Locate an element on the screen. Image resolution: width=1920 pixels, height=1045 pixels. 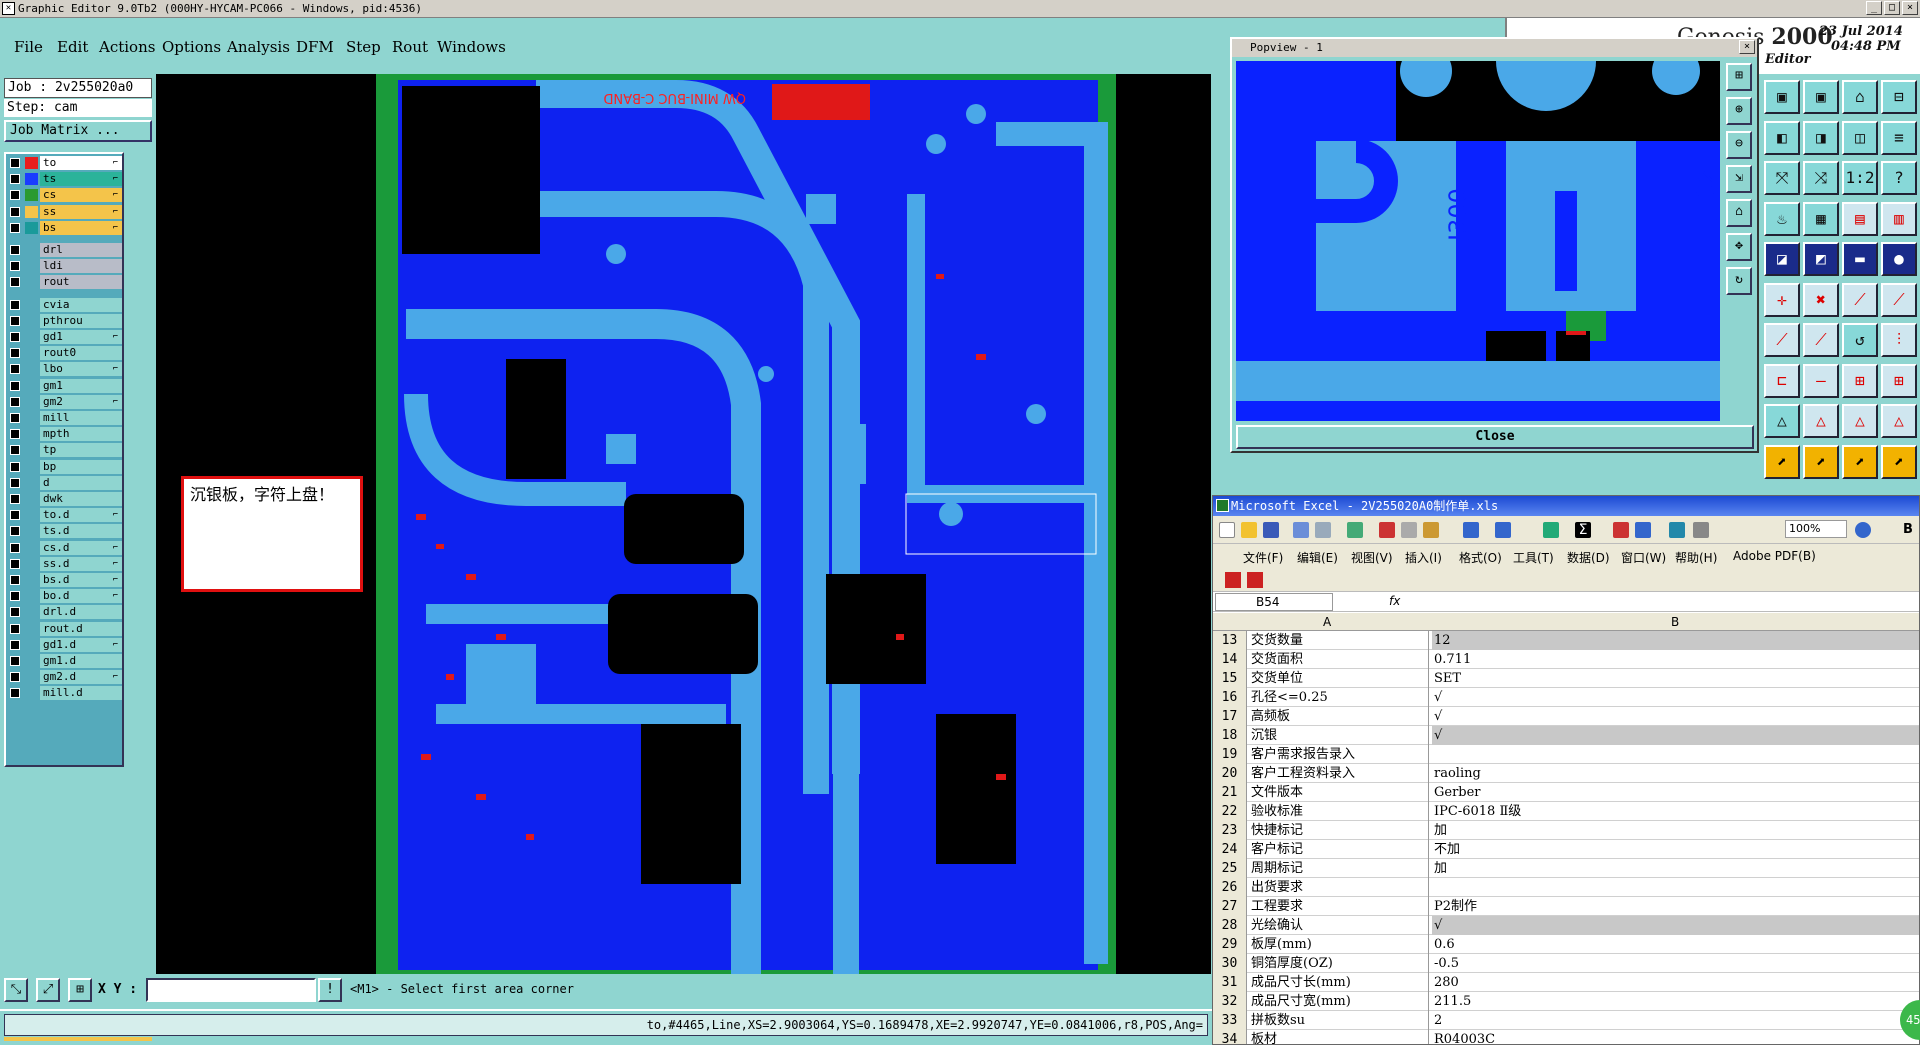
scale-icon: ⤨ is located at coordinates (1821, 178).